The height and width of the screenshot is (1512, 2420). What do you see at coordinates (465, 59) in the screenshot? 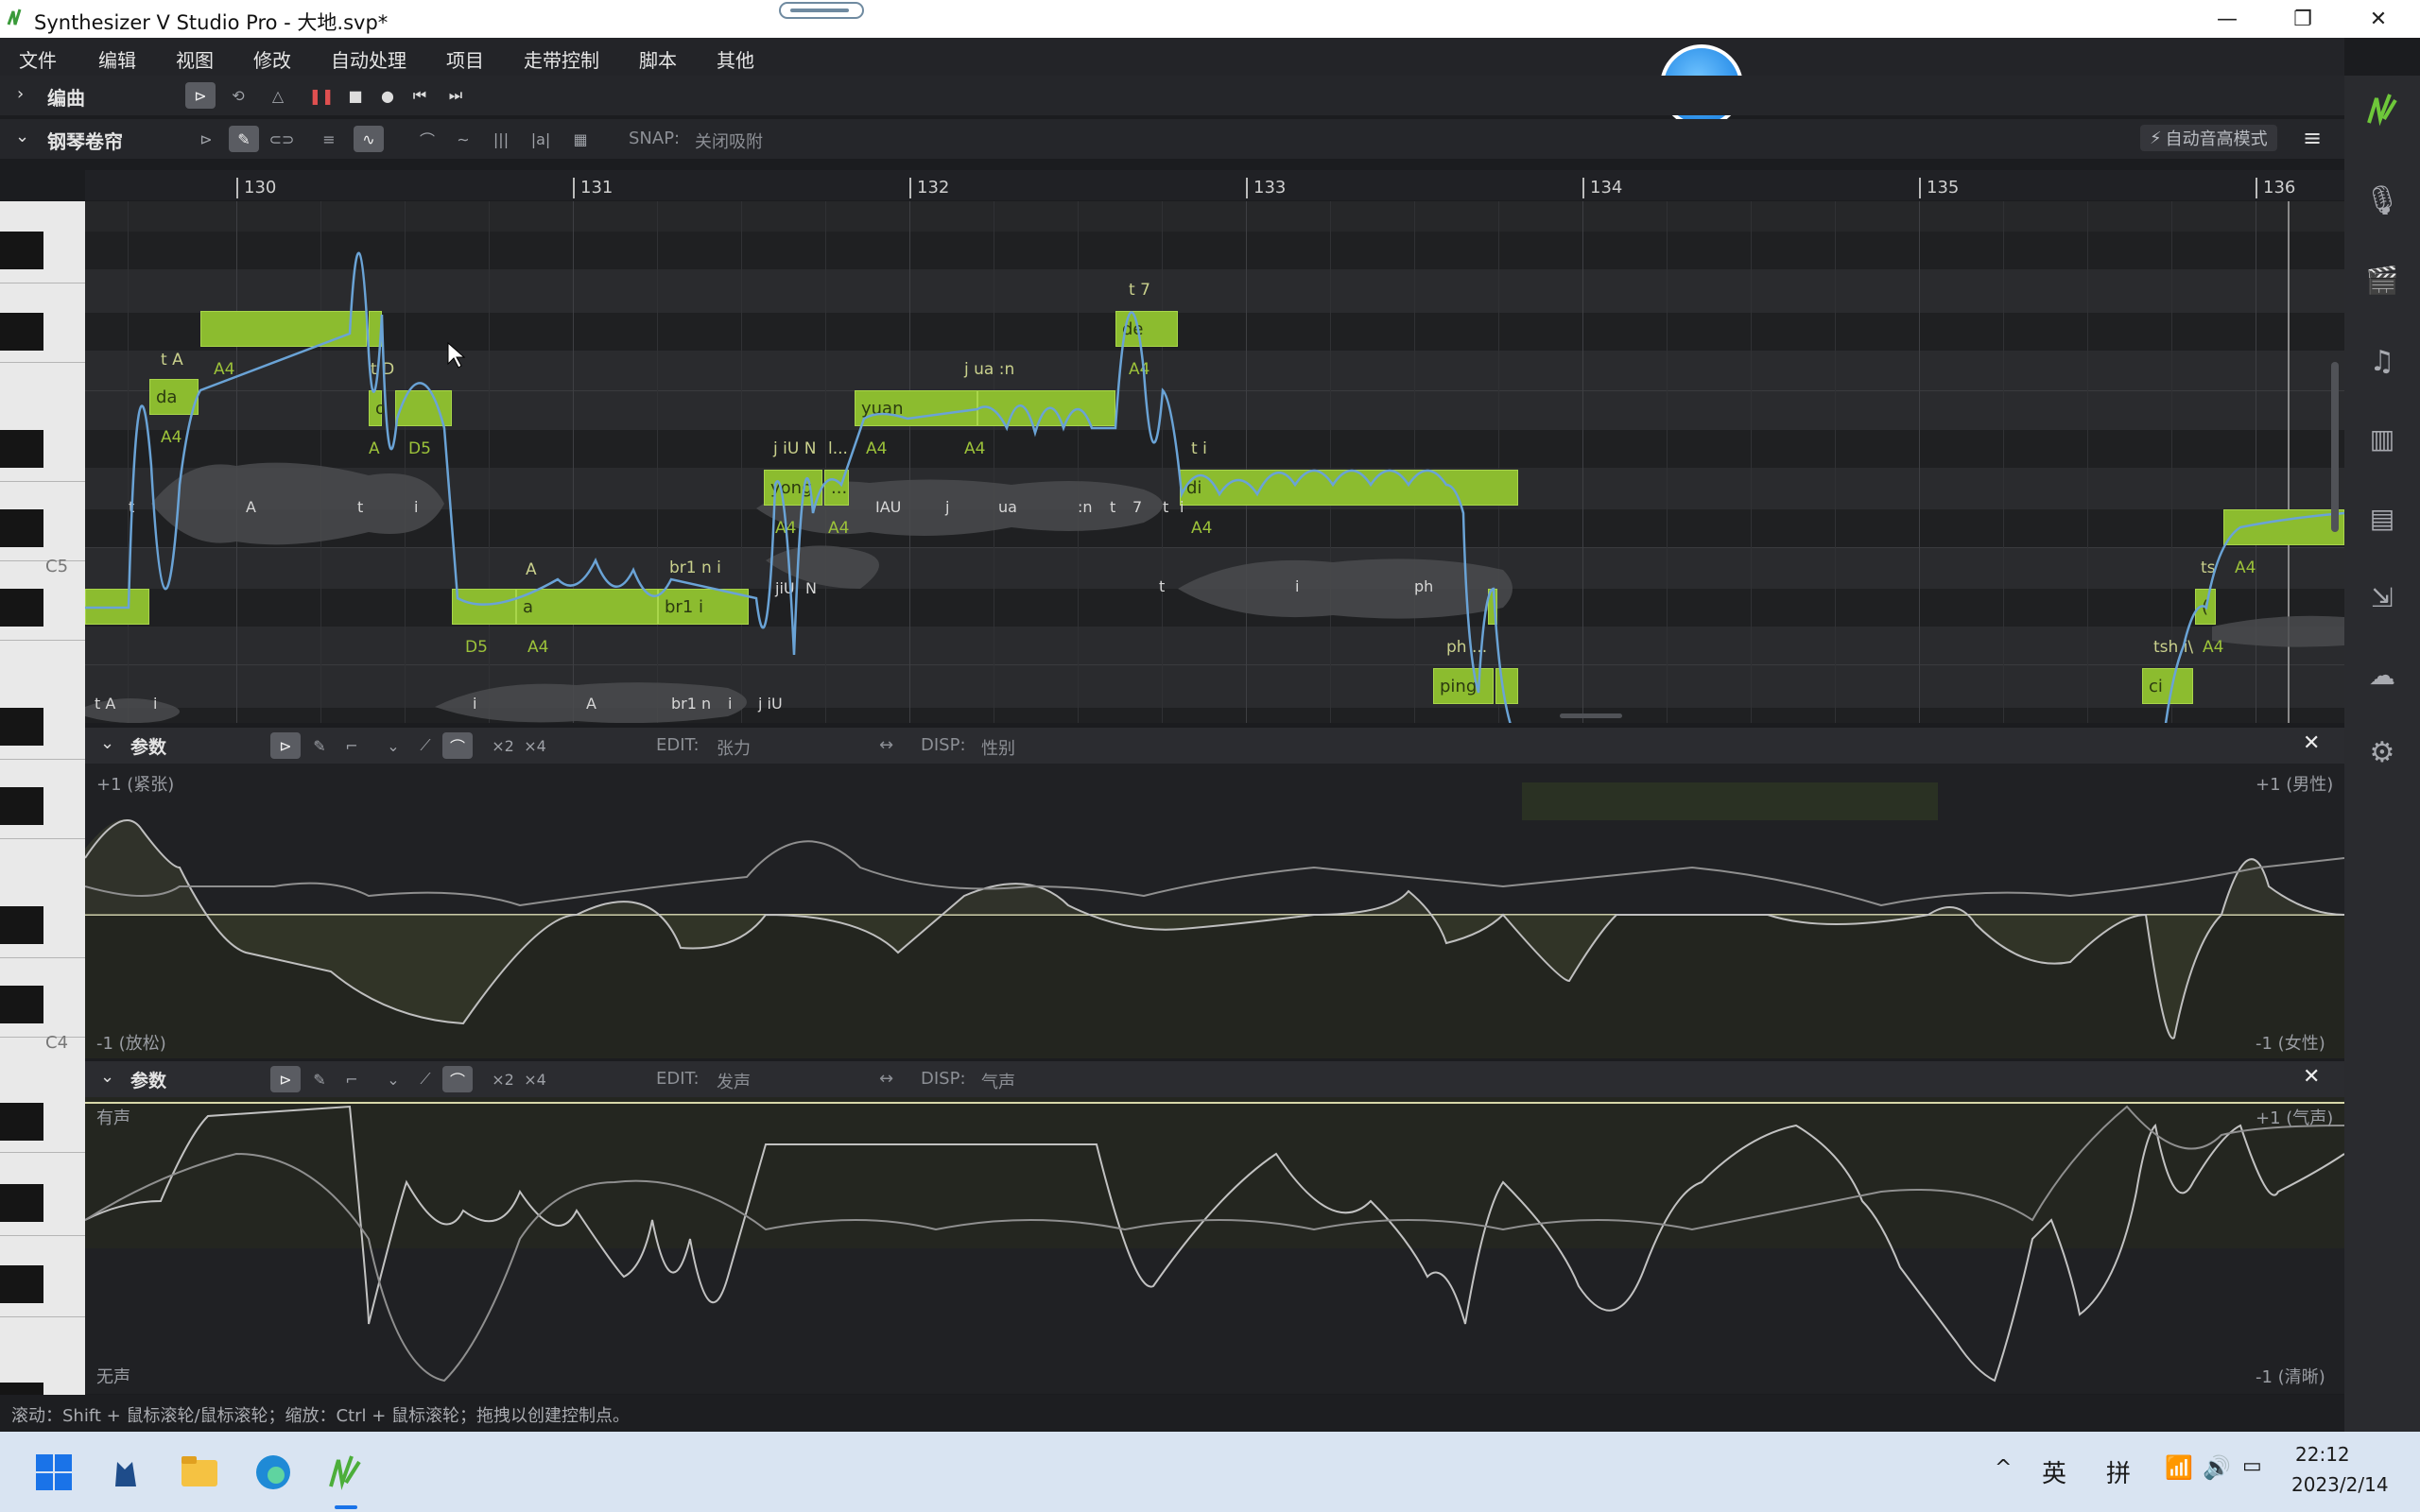
I see `menu-project: 项目` at bounding box center [465, 59].